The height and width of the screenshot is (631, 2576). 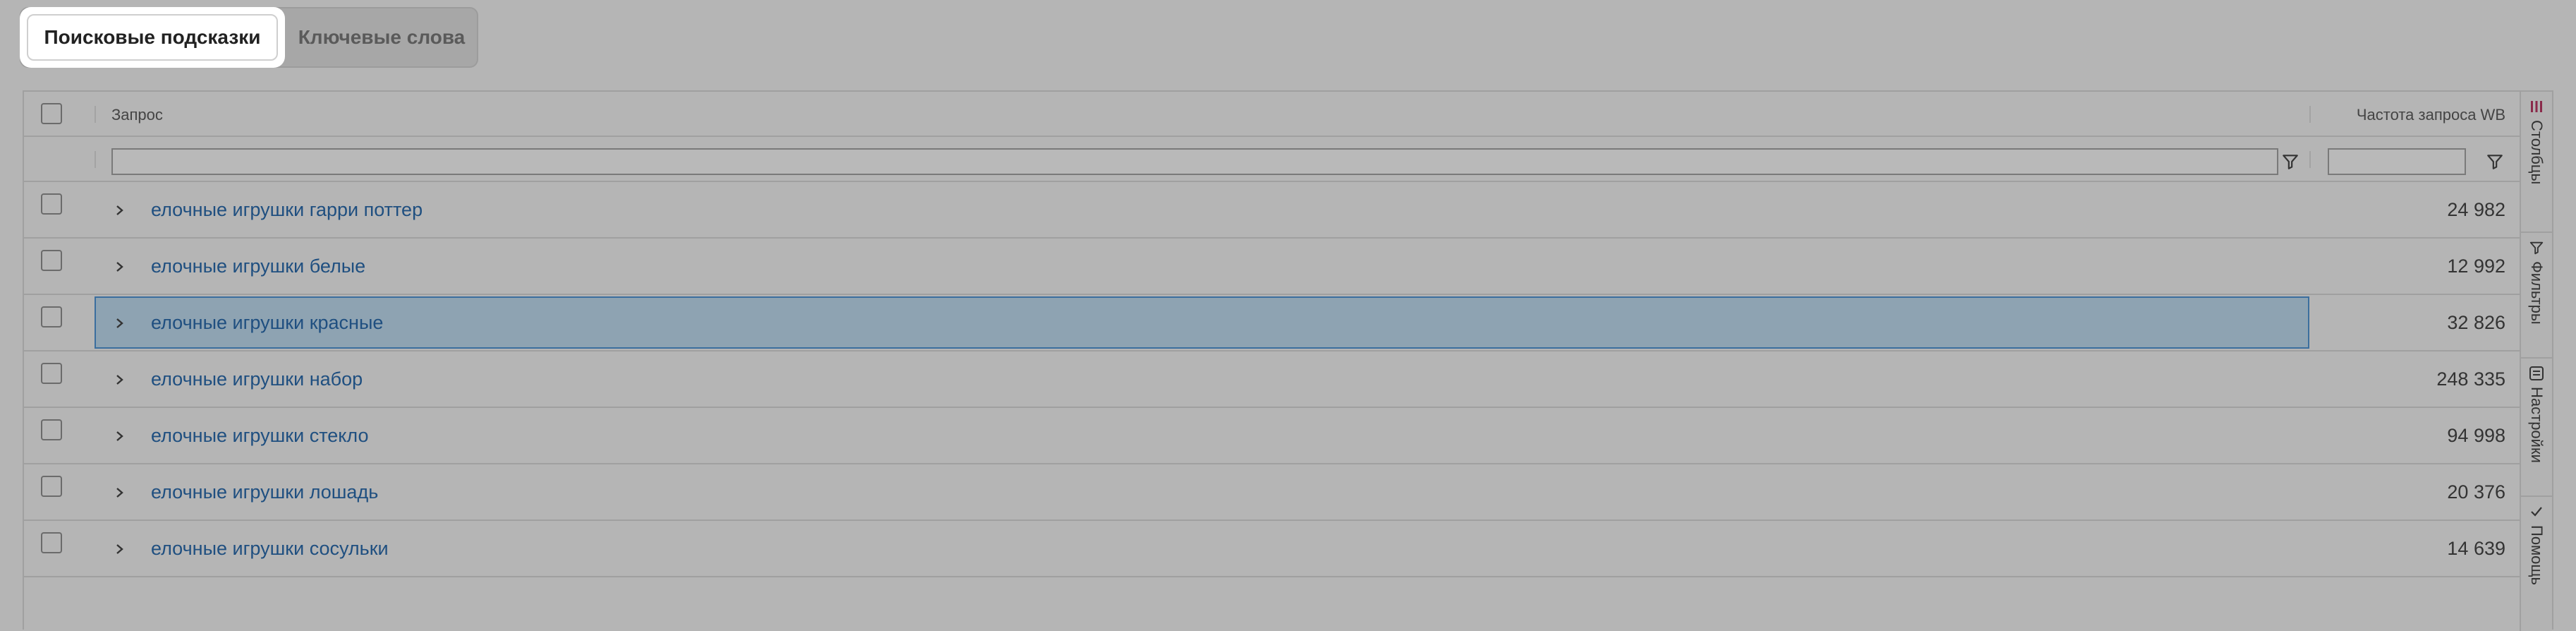 What do you see at coordinates (2470, 379) in the screenshot?
I see `frequency-value: 248 335` at bounding box center [2470, 379].